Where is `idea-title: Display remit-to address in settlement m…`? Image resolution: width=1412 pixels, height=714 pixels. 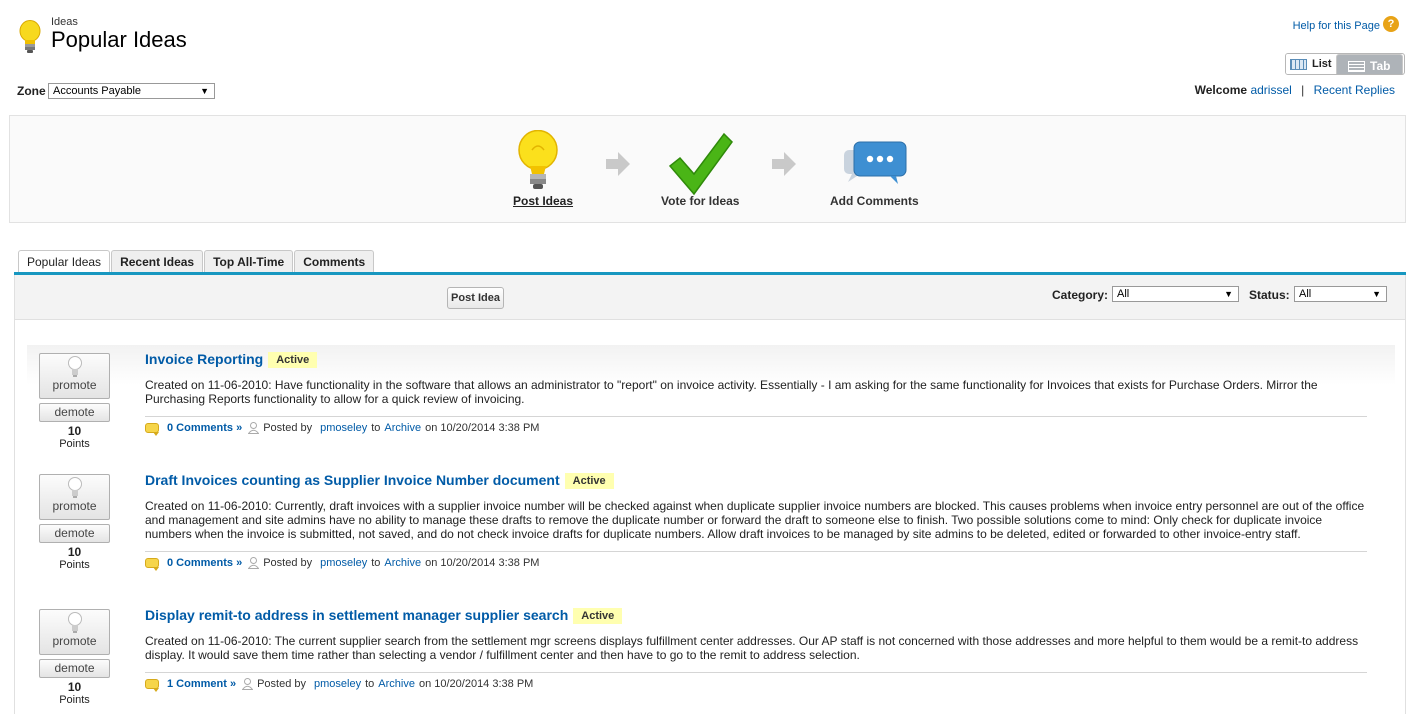
idea-title: Display remit-to address in settlement m… is located at coordinates (384, 615).